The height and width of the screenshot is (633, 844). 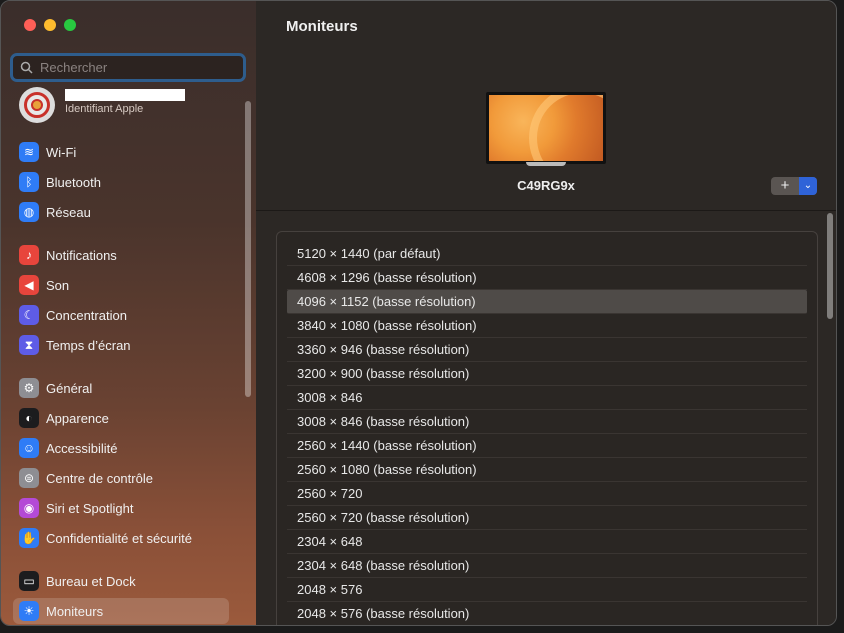 I want to click on sidebar-item-concentration: ☾ Concentration, so click(x=121, y=315).